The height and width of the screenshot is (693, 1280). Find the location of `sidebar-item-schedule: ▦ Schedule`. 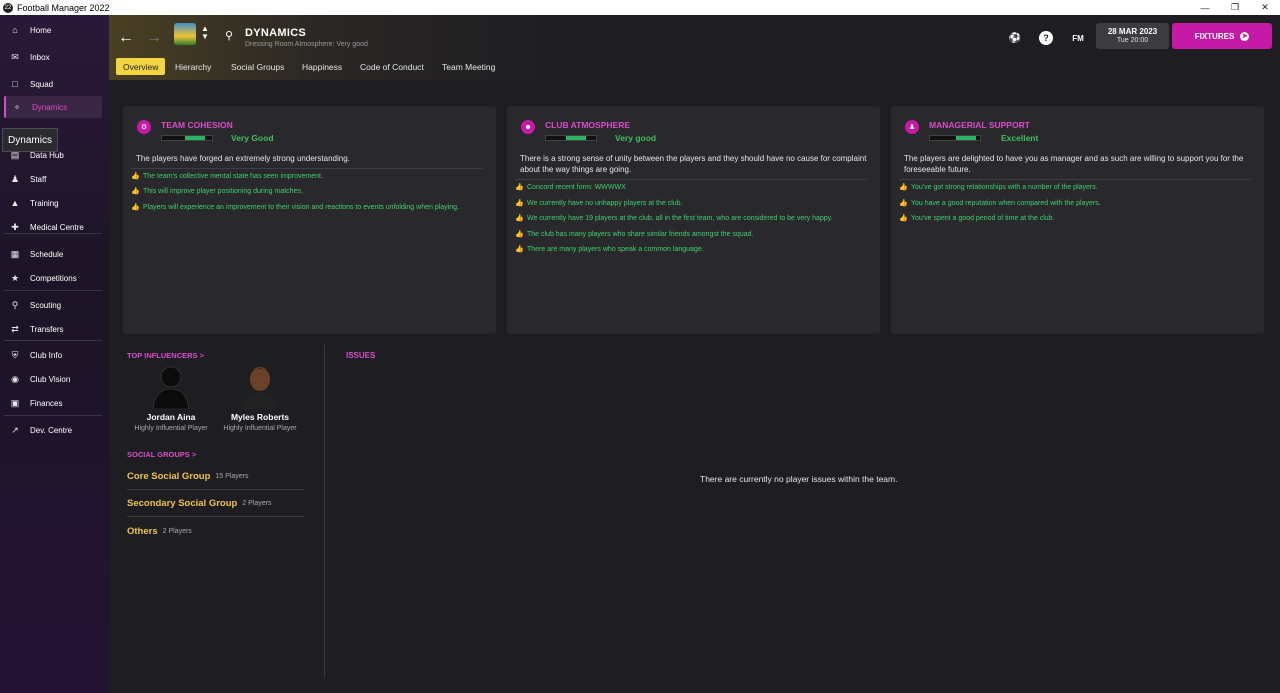

sidebar-item-schedule: ▦ Schedule is located at coordinates (53, 254).